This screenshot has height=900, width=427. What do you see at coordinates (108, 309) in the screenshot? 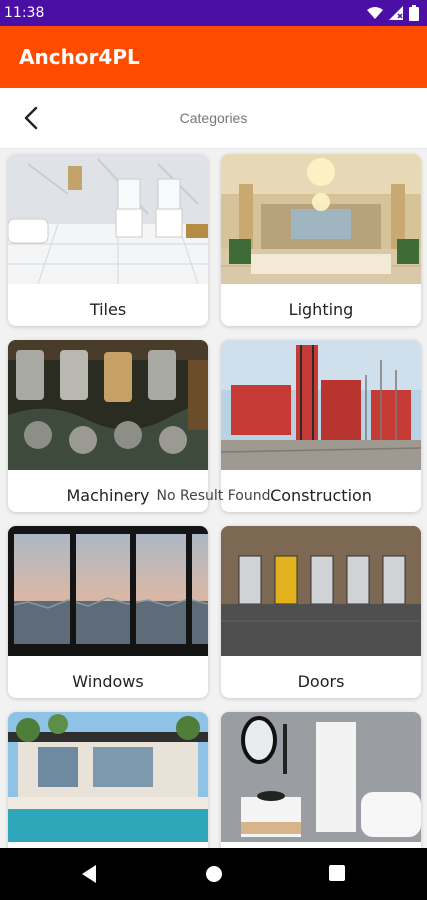
I see `category-label: Tiles` at bounding box center [108, 309].